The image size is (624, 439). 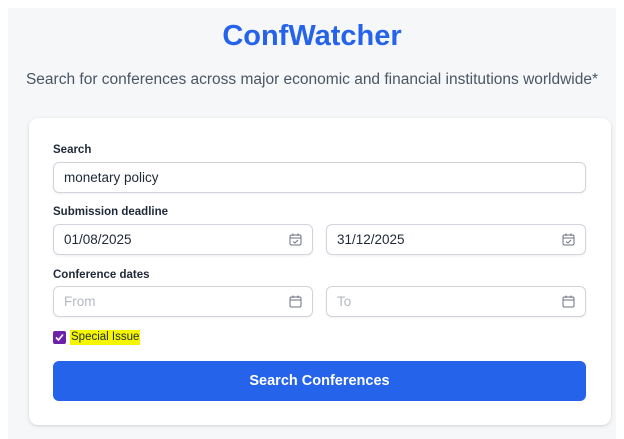 I want to click on conference-dates-to-input: To, so click(x=456, y=301).